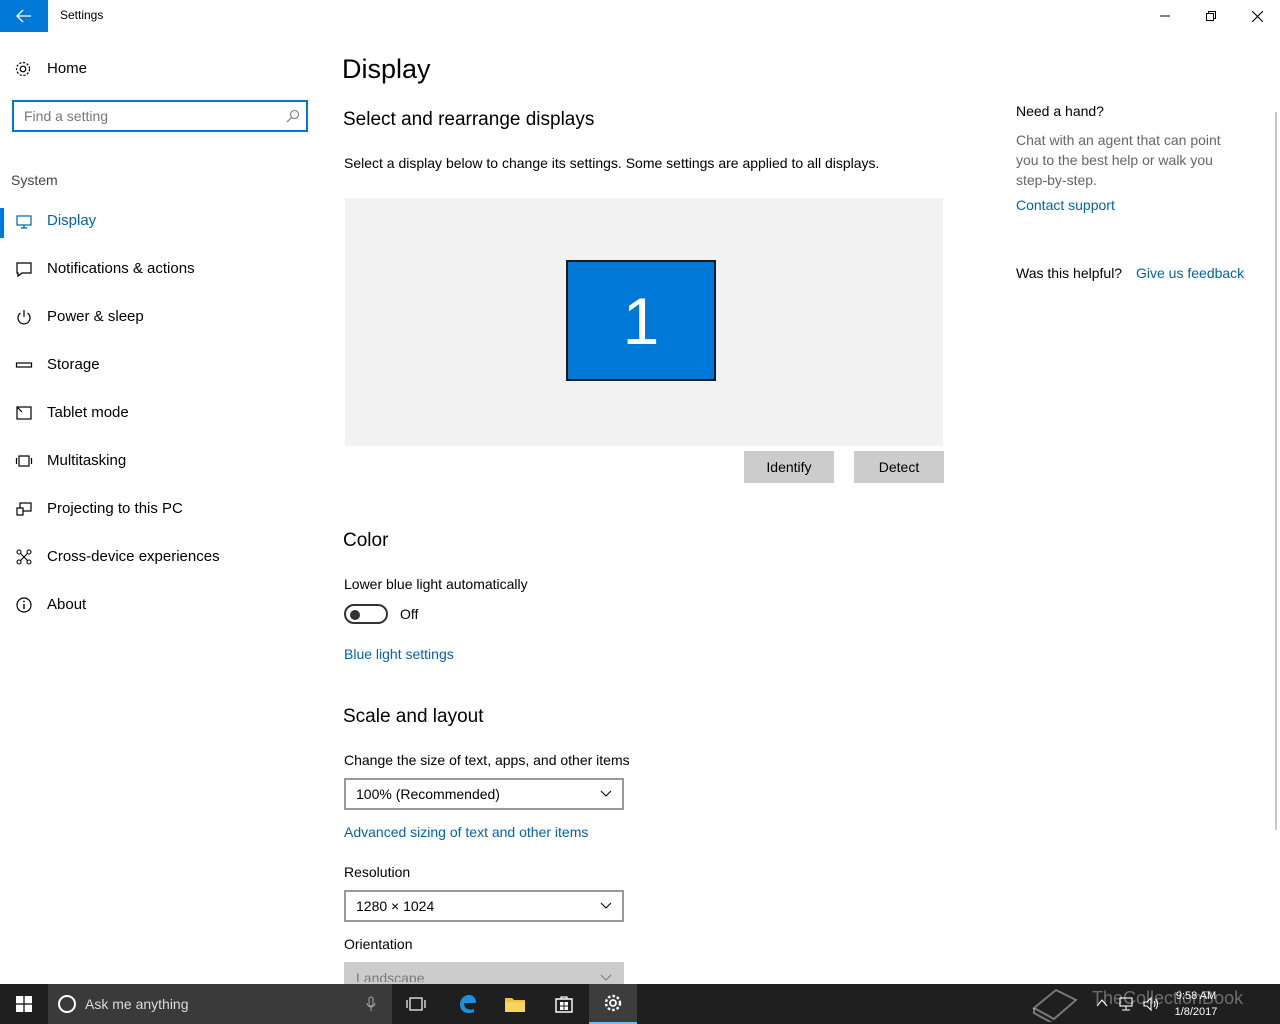  Describe the element at coordinates (484, 973) in the screenshot. I see `orientation-dropdown: Landscape` at that location.